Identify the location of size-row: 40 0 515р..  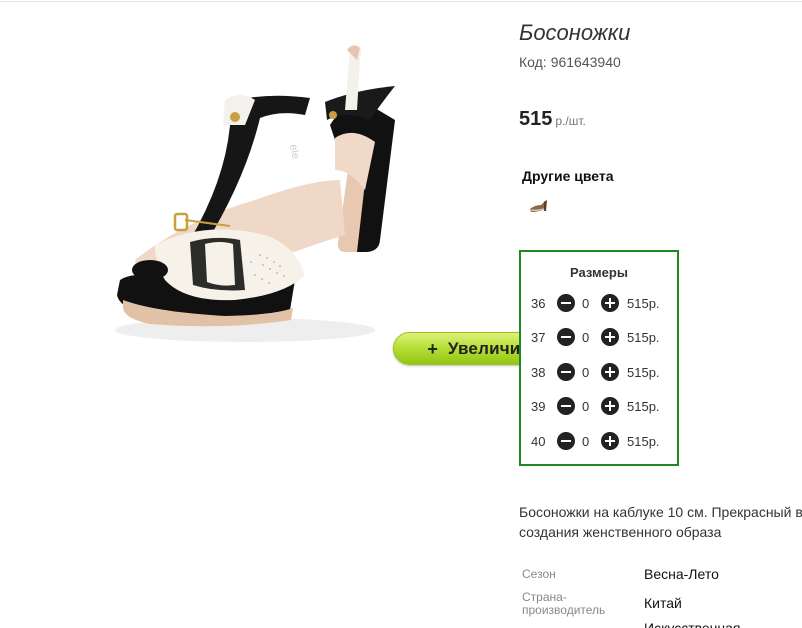
(599, 442).